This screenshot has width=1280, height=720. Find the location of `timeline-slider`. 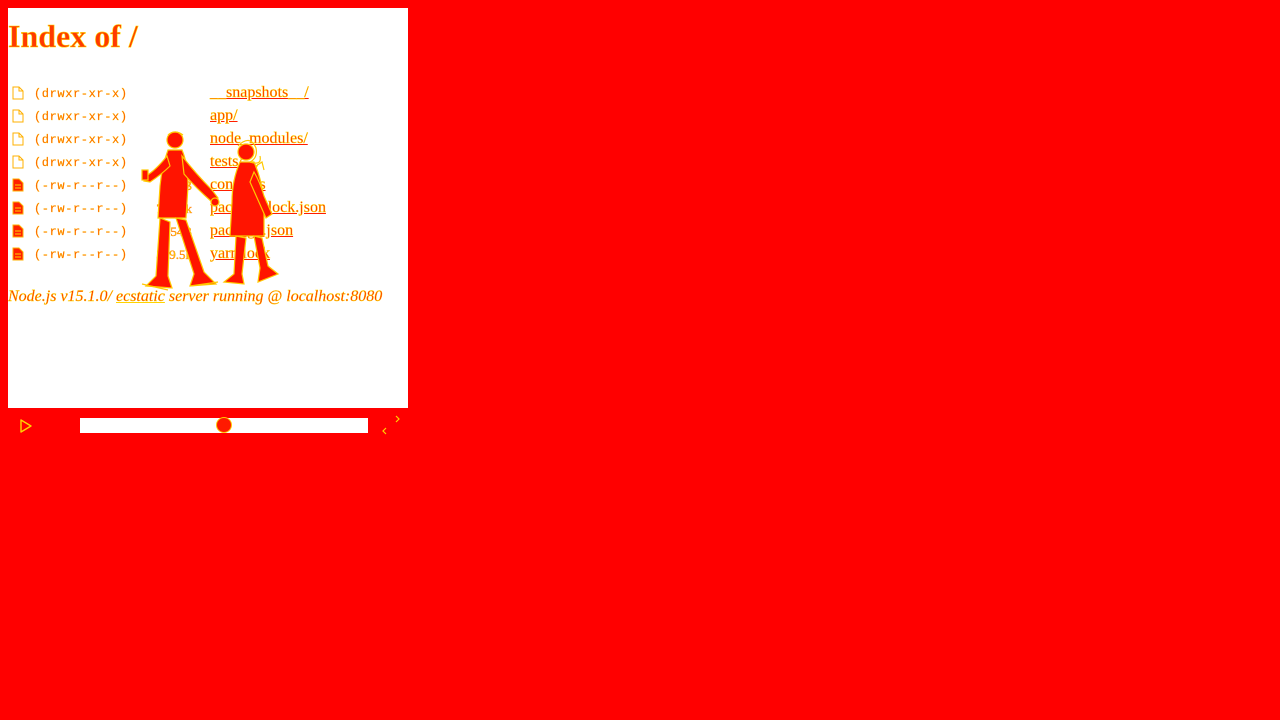

timeline-slider is located at coordinates (224, 425).